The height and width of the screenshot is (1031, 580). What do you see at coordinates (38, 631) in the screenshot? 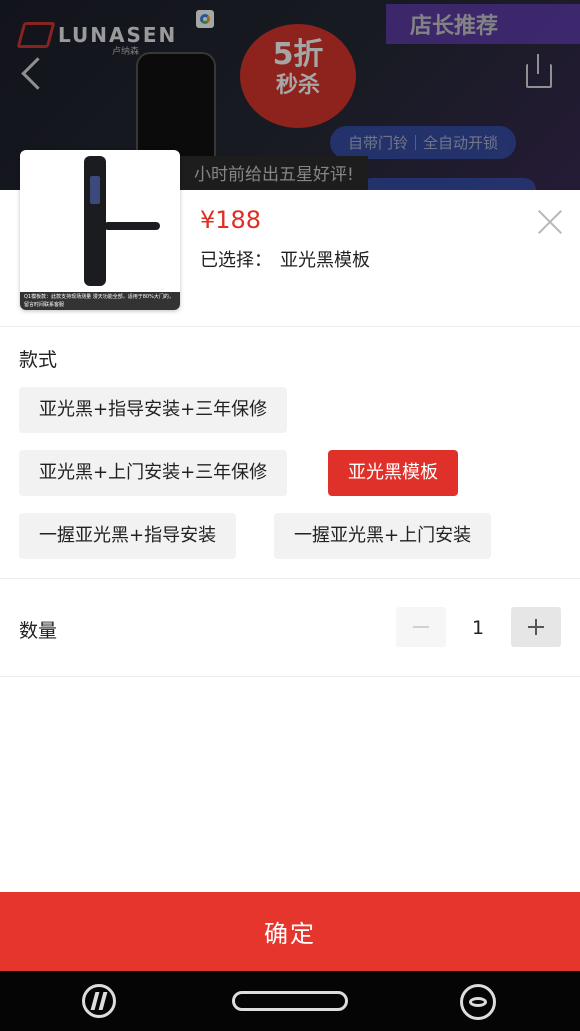
I see `quantity-label: 数量` at bounding box center [38, 631].